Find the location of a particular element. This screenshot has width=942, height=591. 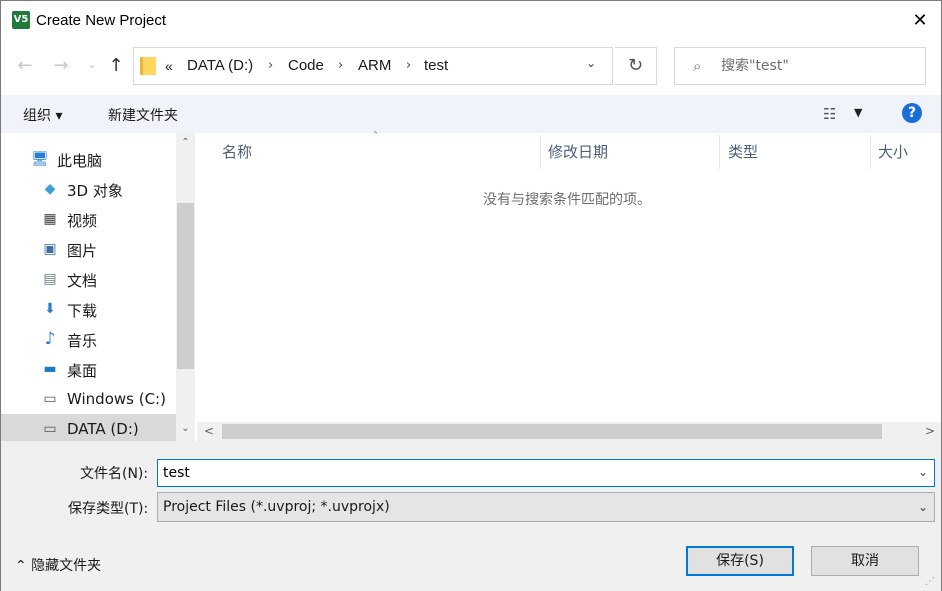

scroll-down-icon: ⌄ is located at coordinates (185, 428).